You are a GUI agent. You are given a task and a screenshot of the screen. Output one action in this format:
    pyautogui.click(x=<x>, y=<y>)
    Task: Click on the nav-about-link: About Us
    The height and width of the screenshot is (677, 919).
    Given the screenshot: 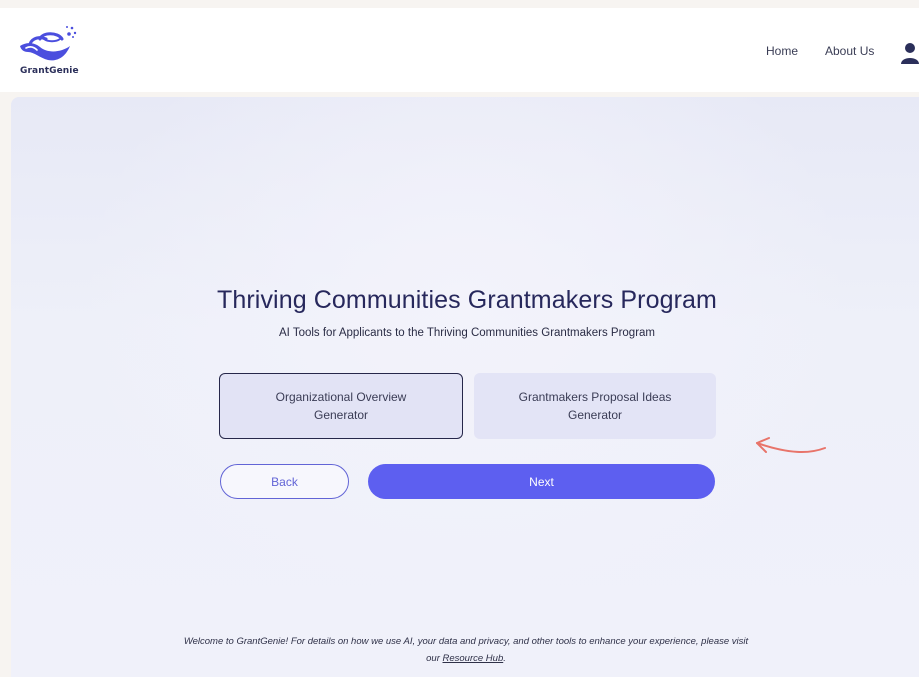 What is the action you would take?
    pyautogui.click(x=849, y=51)
    